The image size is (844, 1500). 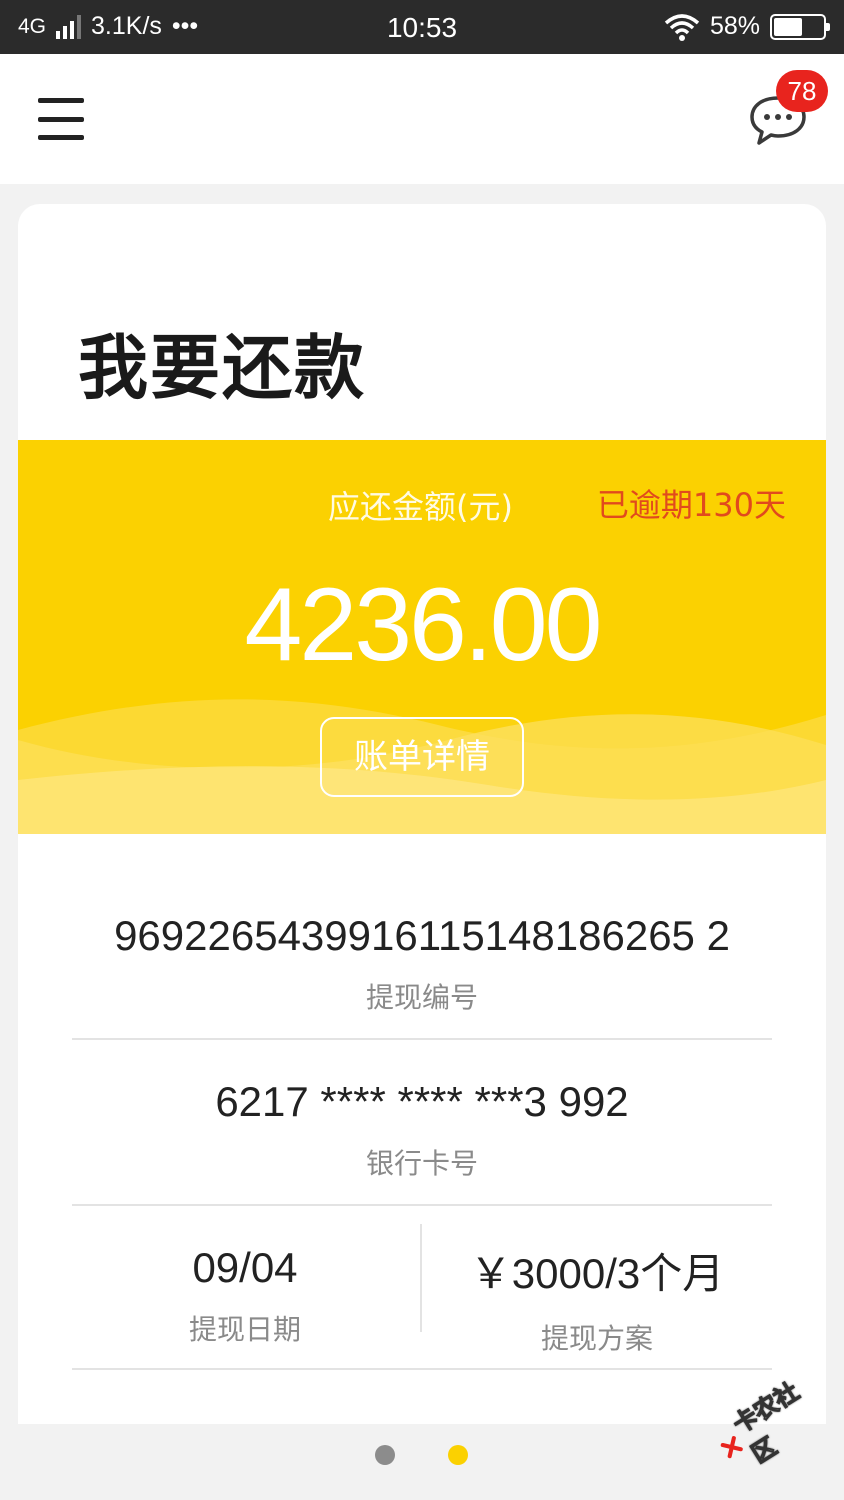 What do you see at coordinates (61, 119) in the screenshot?
I see `menu-icon` at bounding box center [61, 119].